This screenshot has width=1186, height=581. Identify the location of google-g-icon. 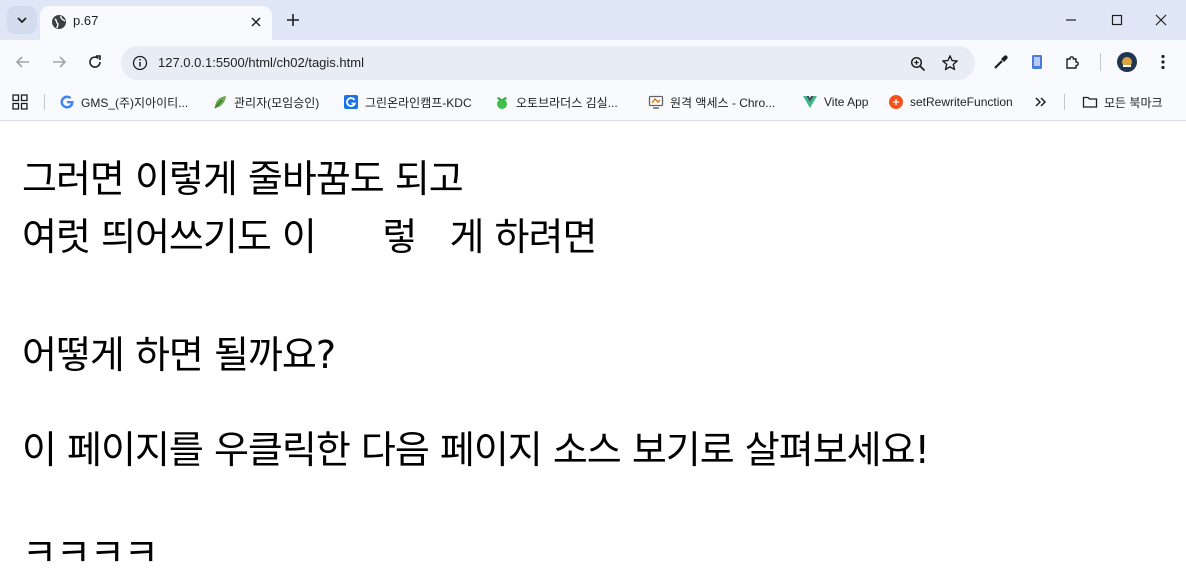
(67, 102).